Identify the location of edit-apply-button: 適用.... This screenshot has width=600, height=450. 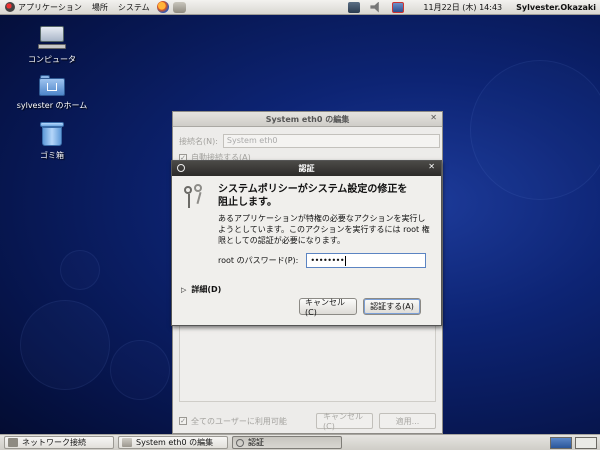
(407, 421).